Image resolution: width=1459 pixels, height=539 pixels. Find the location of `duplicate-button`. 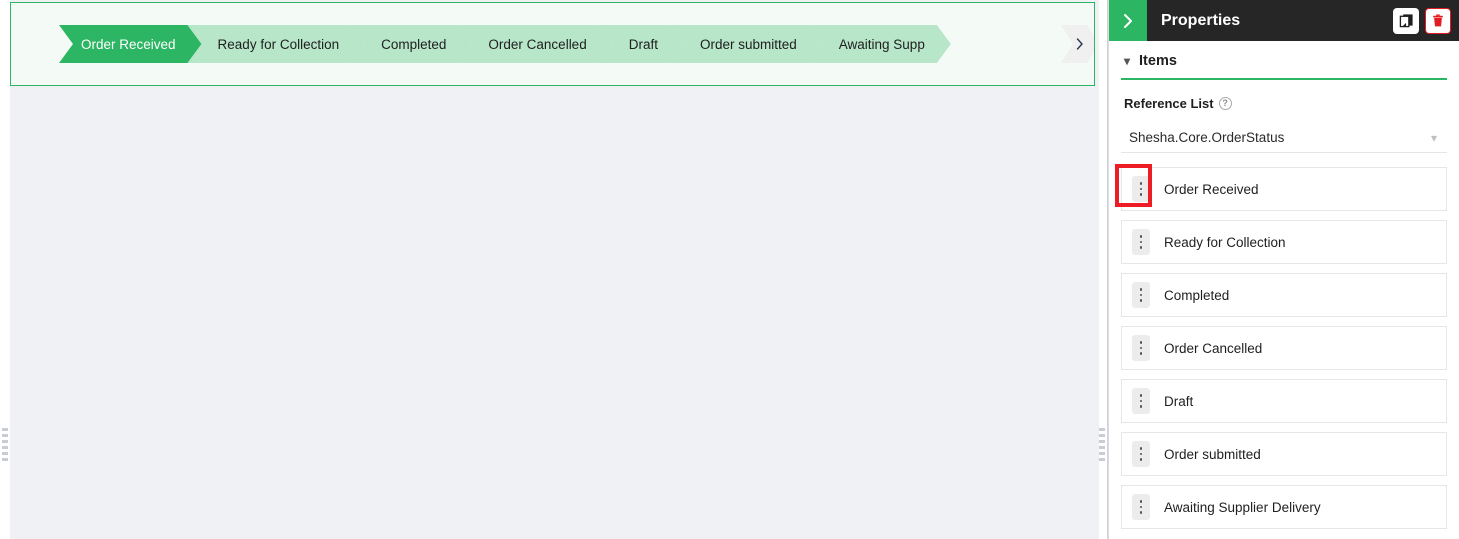

duplicate-button is located at coordinates (1406, 20).